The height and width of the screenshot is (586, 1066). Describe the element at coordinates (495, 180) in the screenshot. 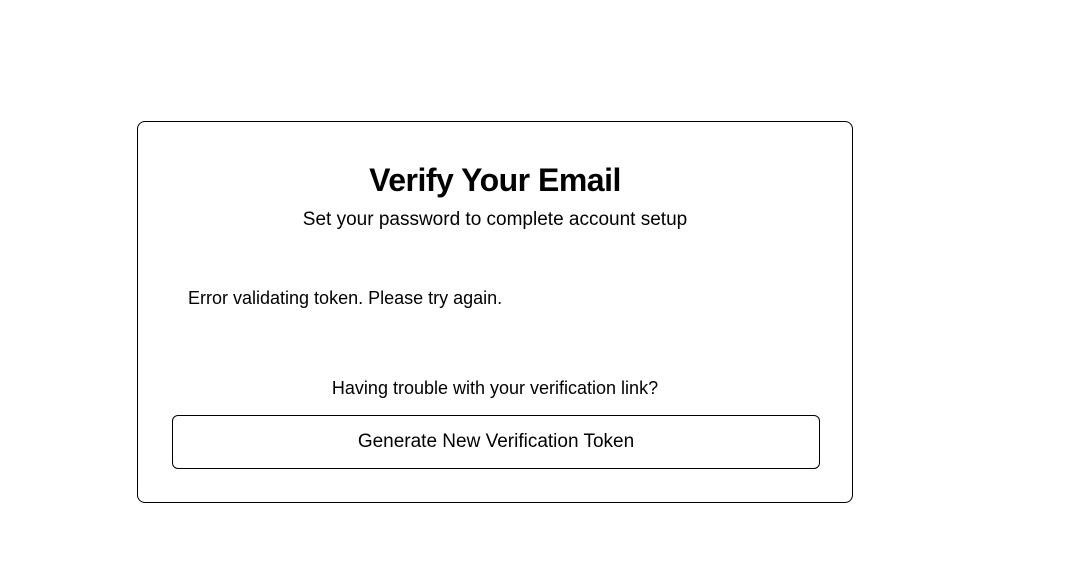

I see `page-title: Verify Your Email` at that location.